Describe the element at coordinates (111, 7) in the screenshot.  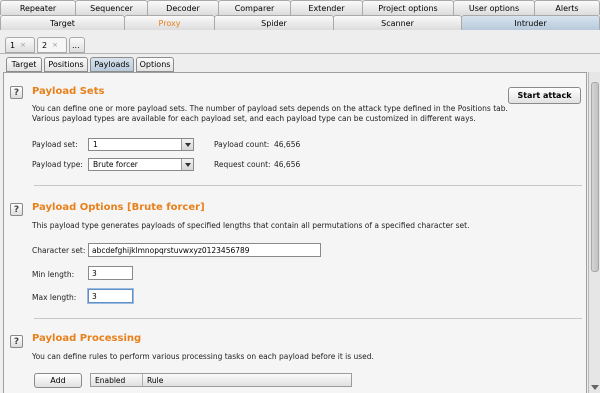
I see `tab-sequencer: Sequencer` at that location.